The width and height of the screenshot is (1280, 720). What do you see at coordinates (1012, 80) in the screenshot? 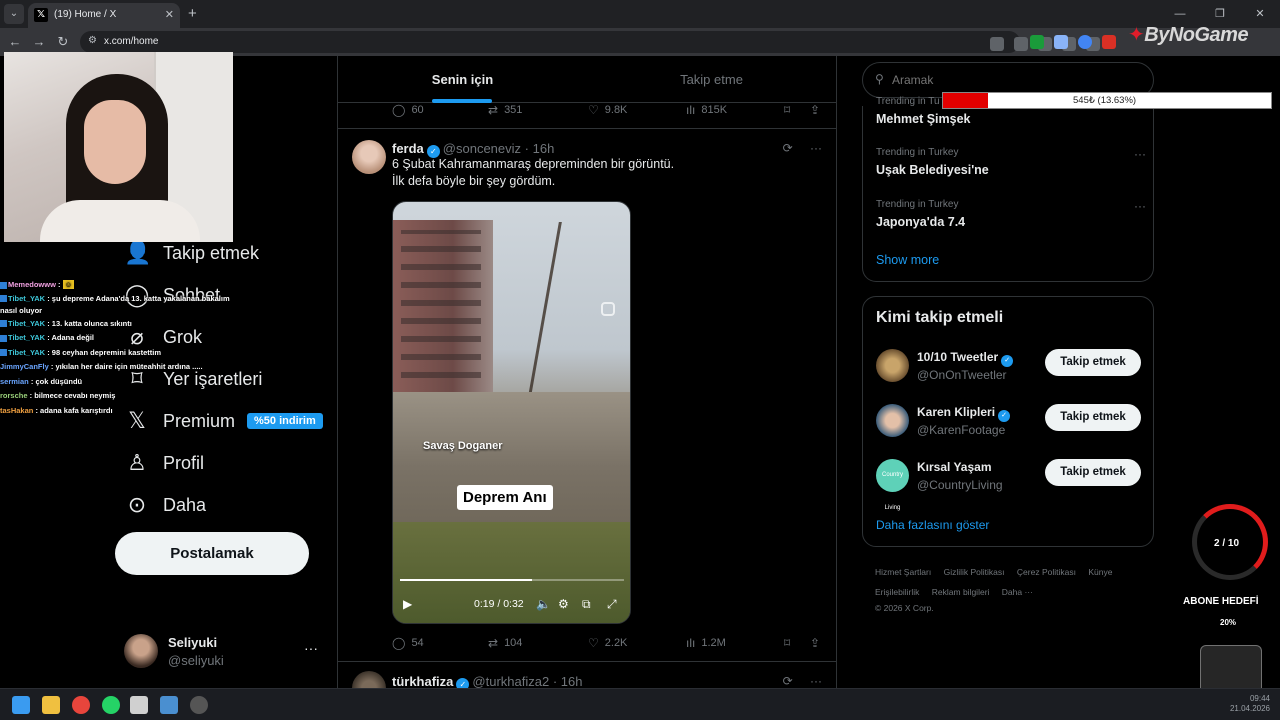
I see `search-input` at bounding box center [1012, 80].